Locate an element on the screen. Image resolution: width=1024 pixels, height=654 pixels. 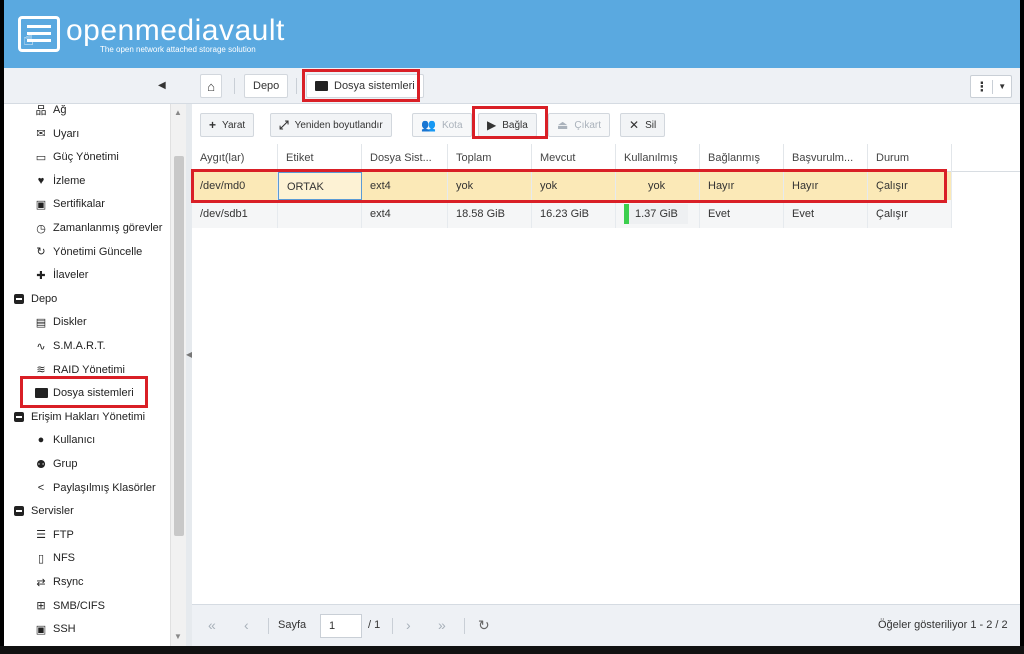
breadcrumb-item-depo: Depo is located at coordinates (266, 86).